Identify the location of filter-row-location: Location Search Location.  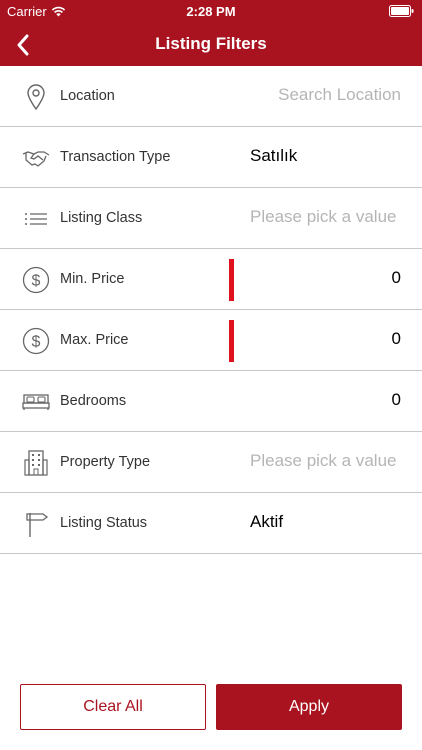
(211, 96).